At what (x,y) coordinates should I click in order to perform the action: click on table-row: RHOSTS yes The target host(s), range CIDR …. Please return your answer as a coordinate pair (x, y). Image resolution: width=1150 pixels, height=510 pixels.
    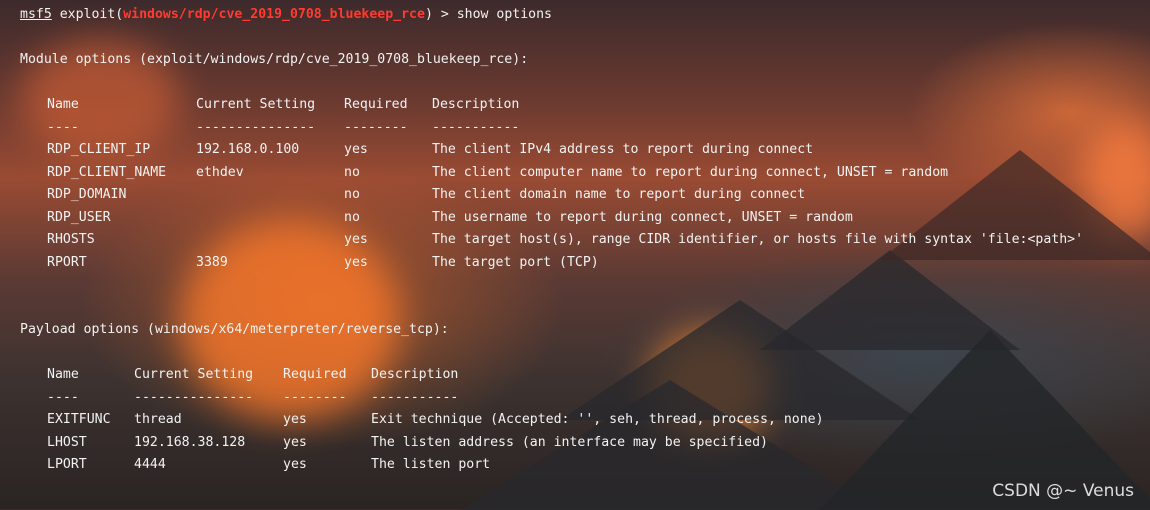
    Looking at the image, I should click on (575, 240).